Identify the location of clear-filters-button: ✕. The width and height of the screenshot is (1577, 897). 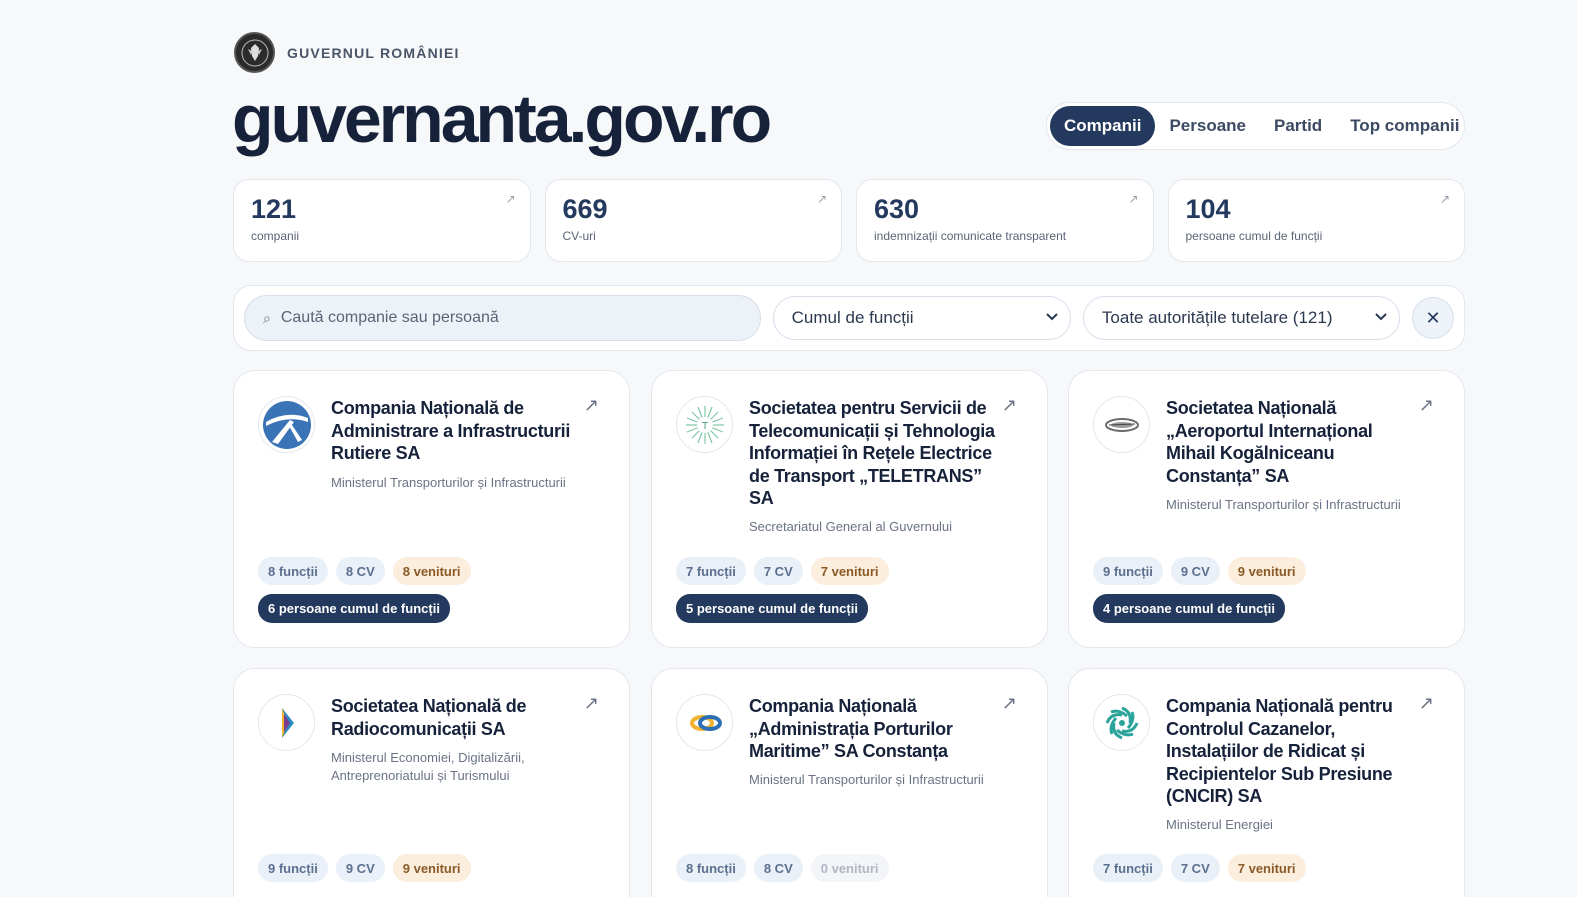
(1433, 318).